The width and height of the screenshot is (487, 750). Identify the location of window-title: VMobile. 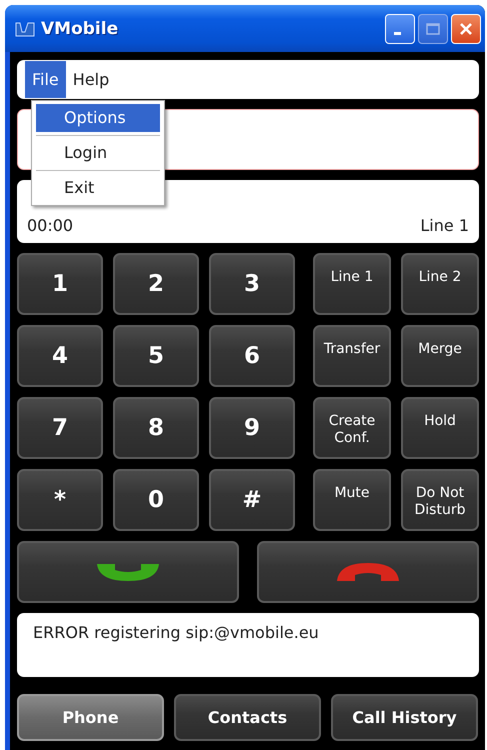
(80, 28).